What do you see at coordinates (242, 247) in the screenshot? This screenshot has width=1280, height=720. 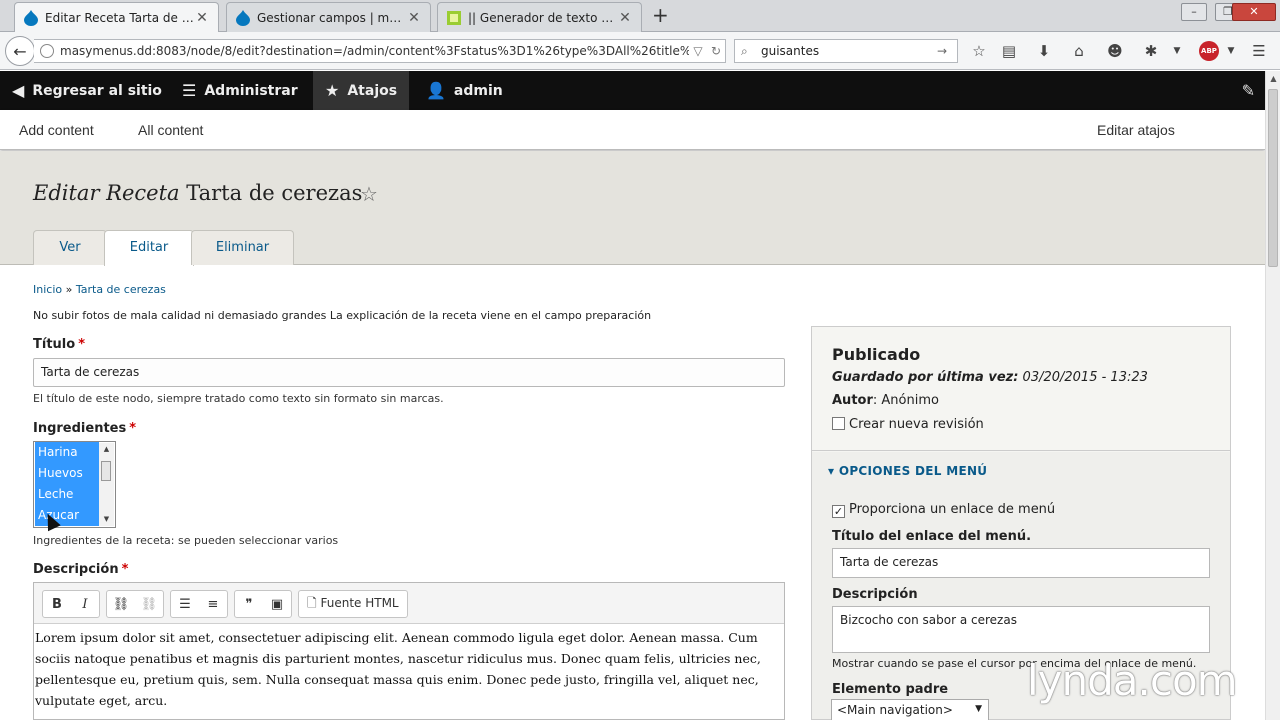 I see `tab-delete: Eliminar` at bounding box center [242, 247].